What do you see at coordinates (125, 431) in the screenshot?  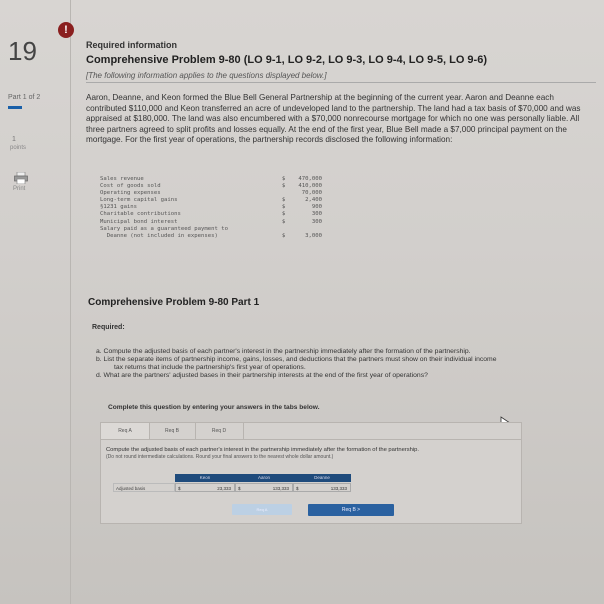 I see `tab-req-a: Req A` at bounding box center [125, 431].